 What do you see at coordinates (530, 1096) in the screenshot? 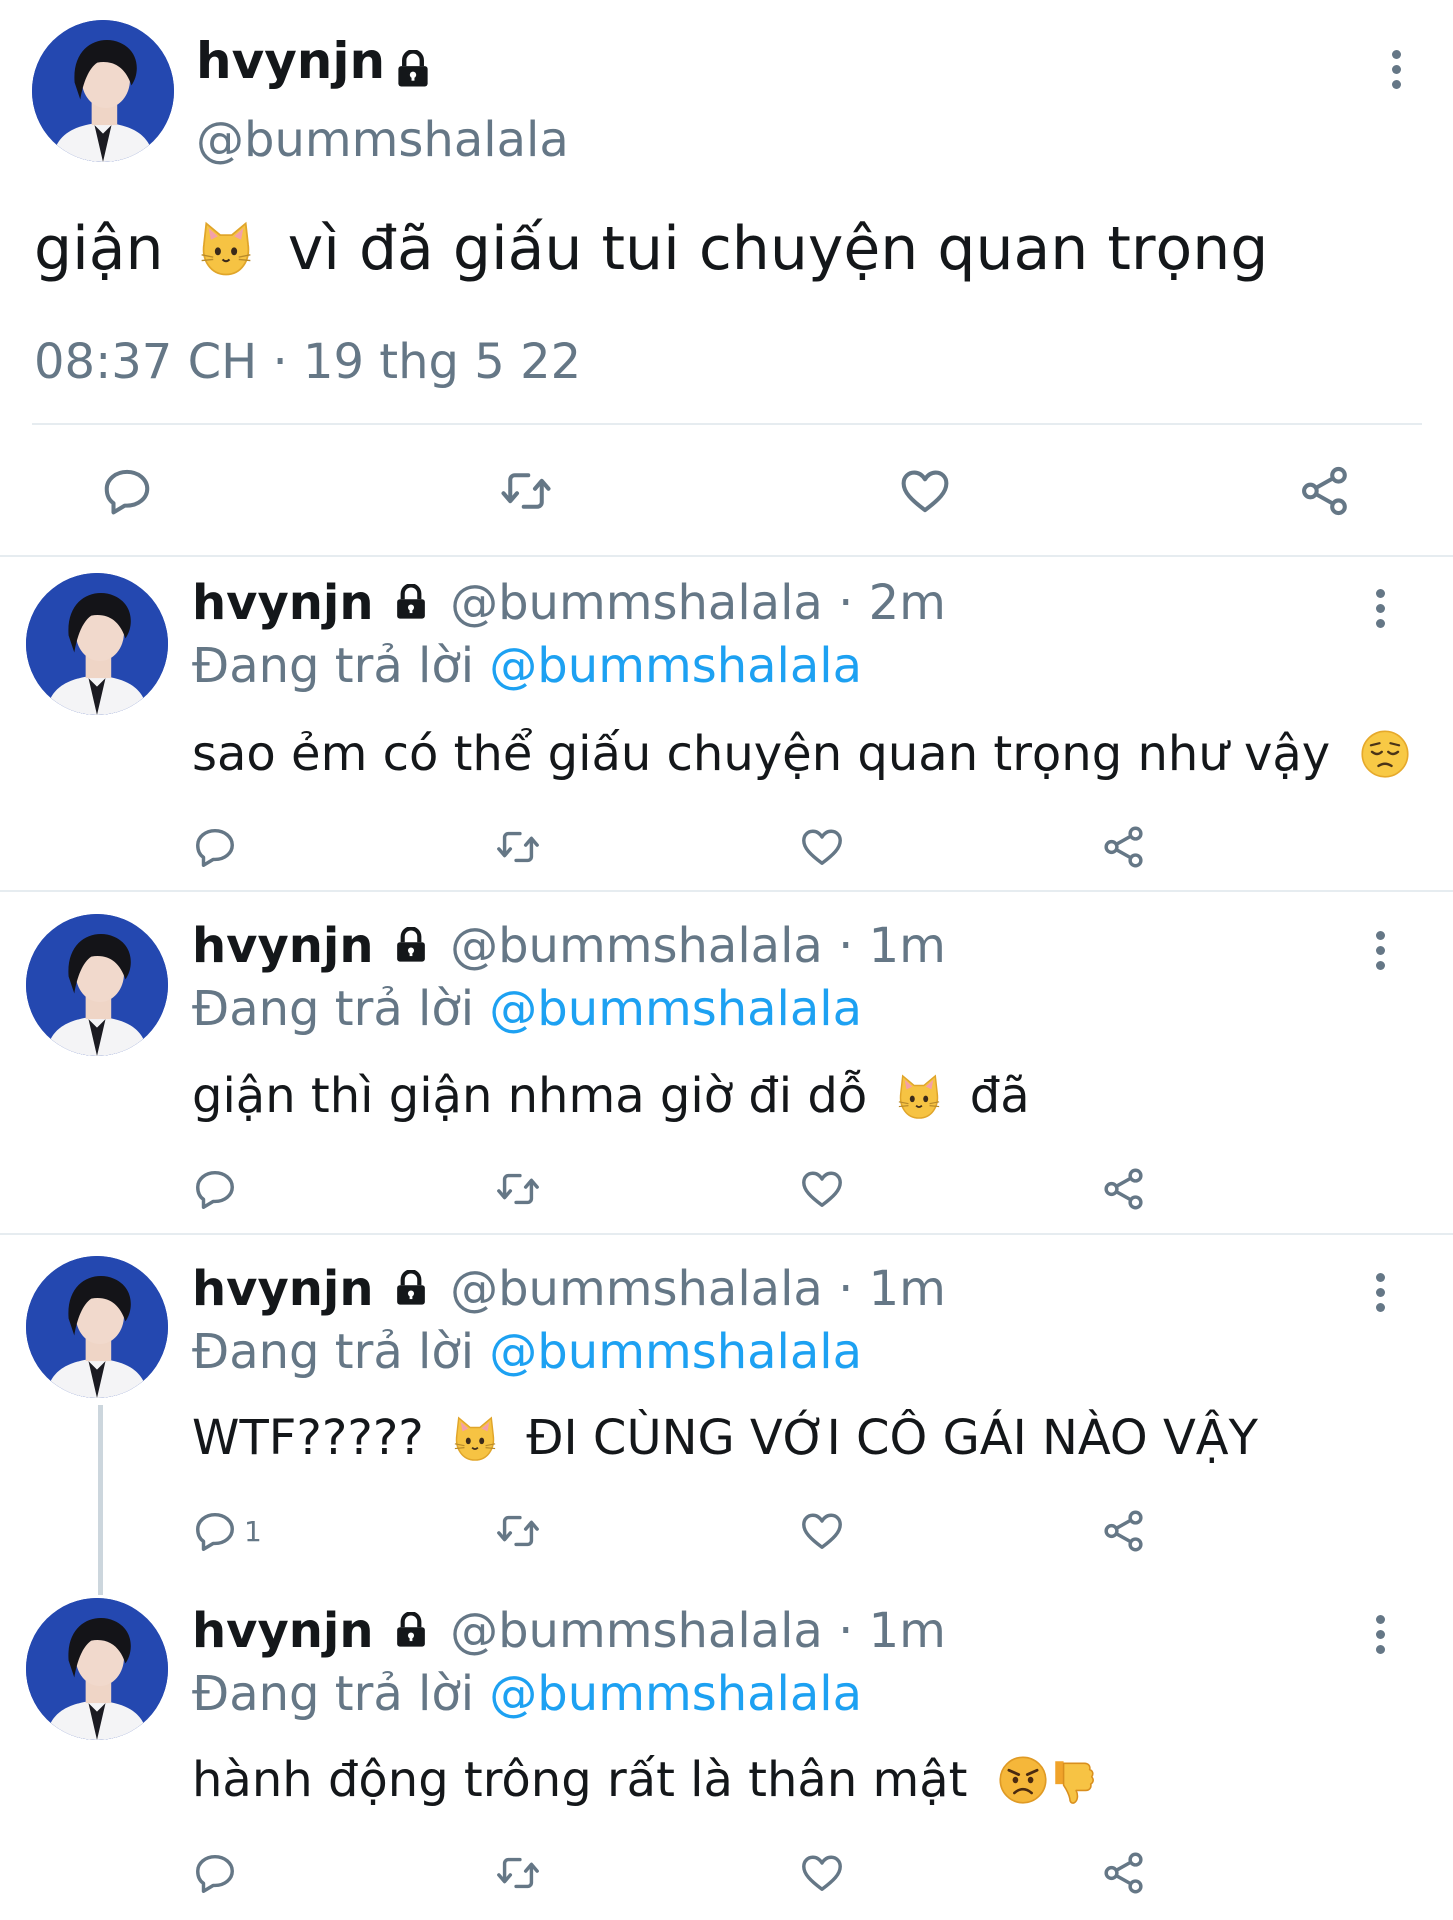
I see `tweet-text-start: giận thì giận nhma giờ đi dỗ` at bounding box center [530, 1096].